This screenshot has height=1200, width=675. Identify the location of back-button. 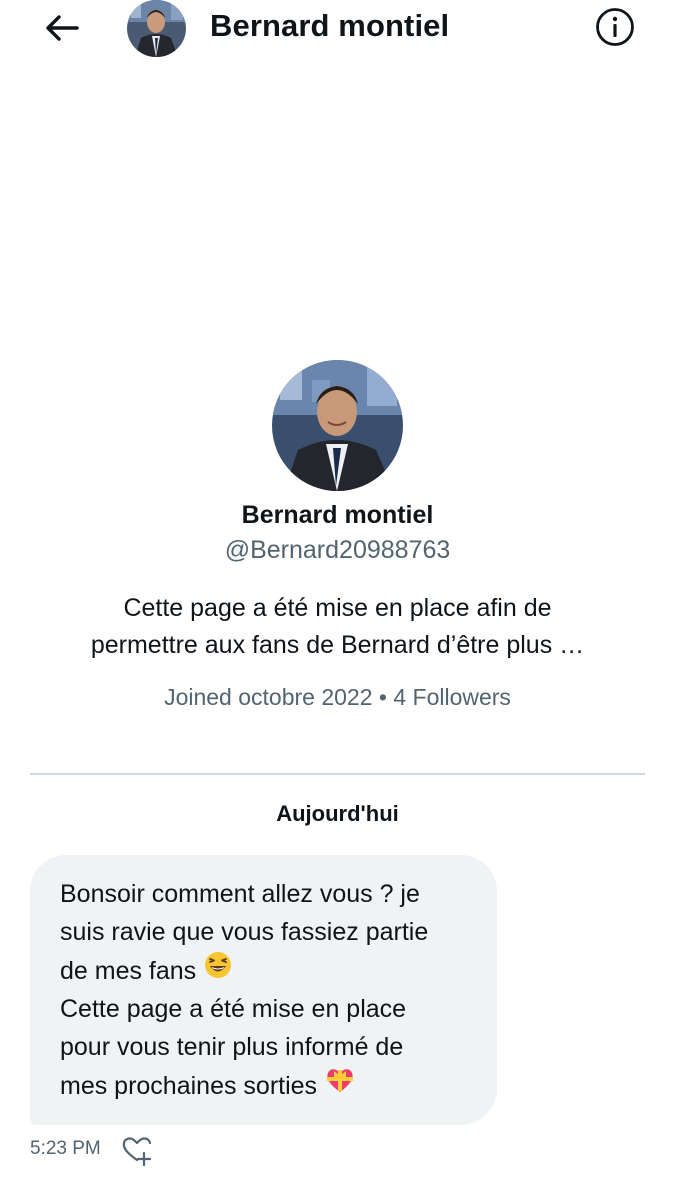
(62, 28).